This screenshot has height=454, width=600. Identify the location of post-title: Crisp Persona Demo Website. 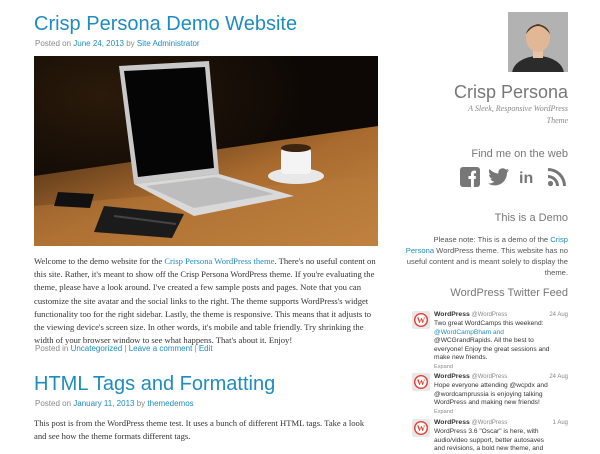
(165, 24).